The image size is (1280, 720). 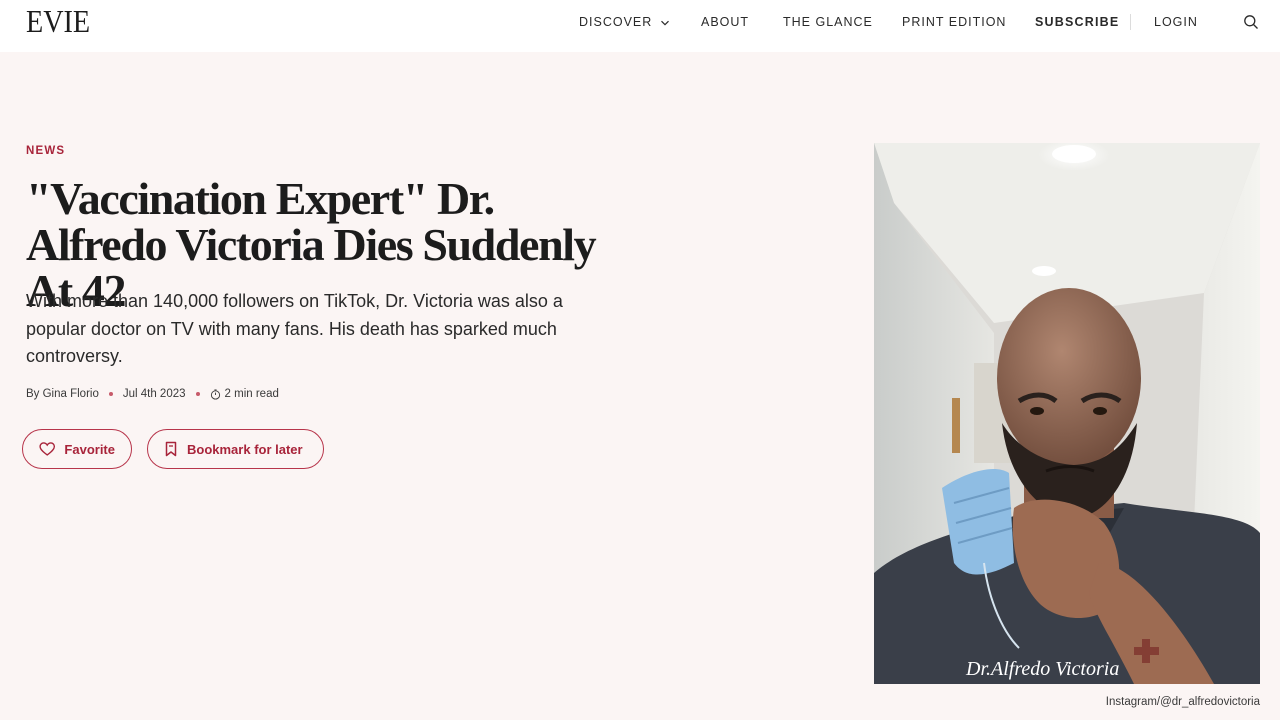 I want to click on nav-divider, so click(x=1130, y=22).